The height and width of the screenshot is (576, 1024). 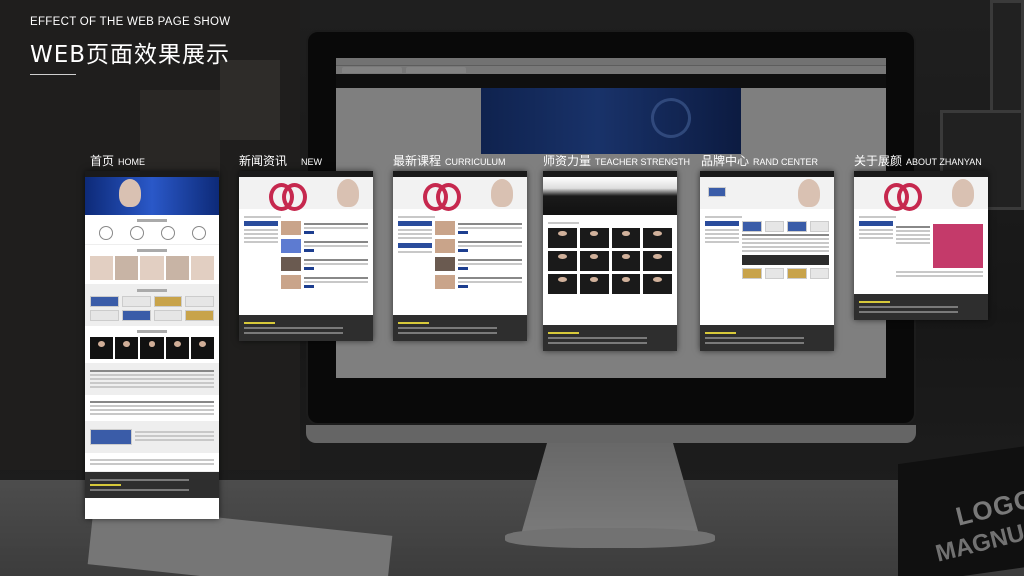 What do you see at coordinates (567, 161) in the screenshot?
I see `label-zh: 师资力量` at bounding box center [567, 161].